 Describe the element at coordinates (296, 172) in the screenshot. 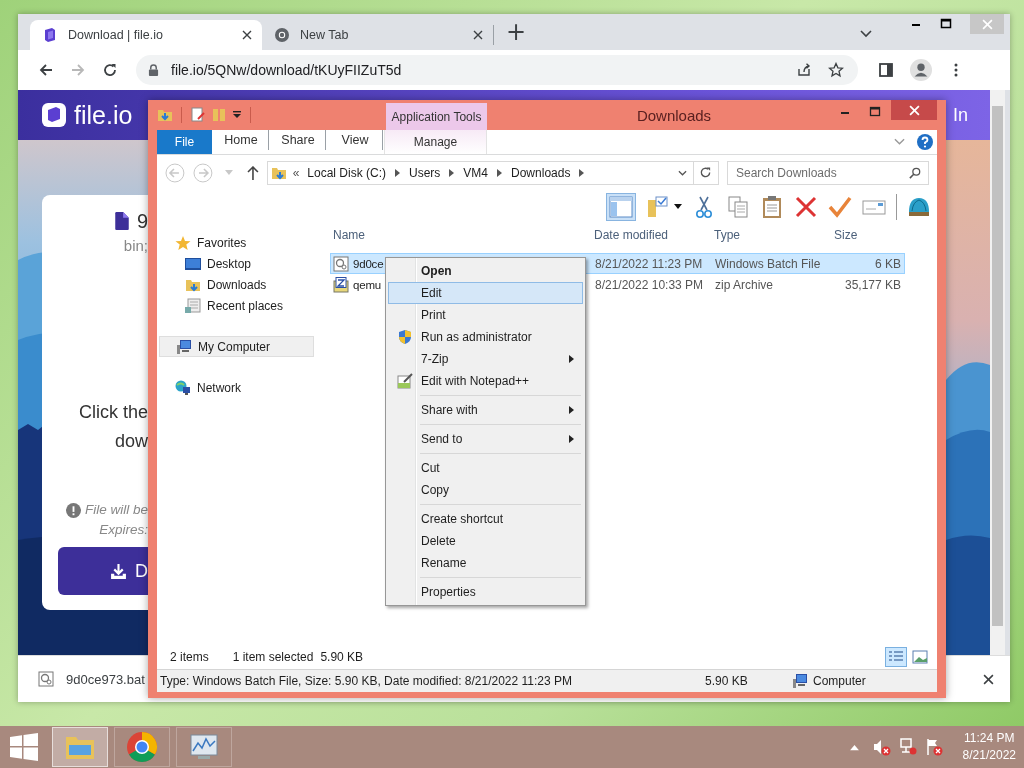

I see `overflow-mark: «` at that location.